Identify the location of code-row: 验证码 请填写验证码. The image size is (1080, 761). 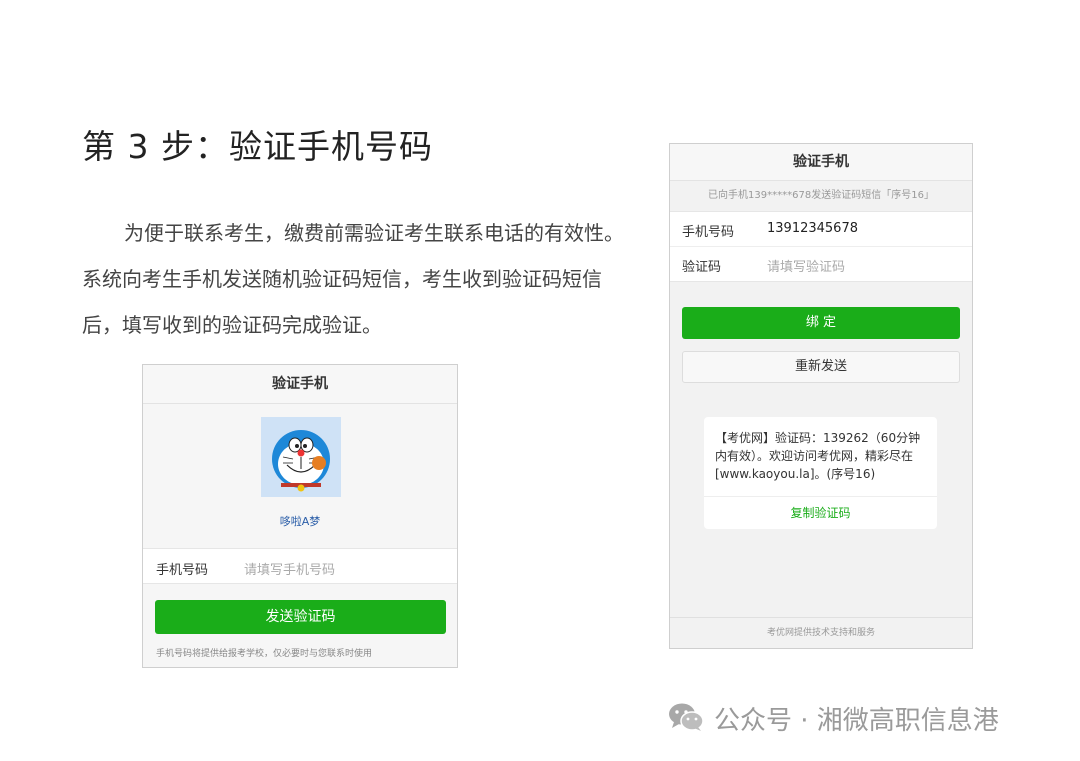
(821, 263).